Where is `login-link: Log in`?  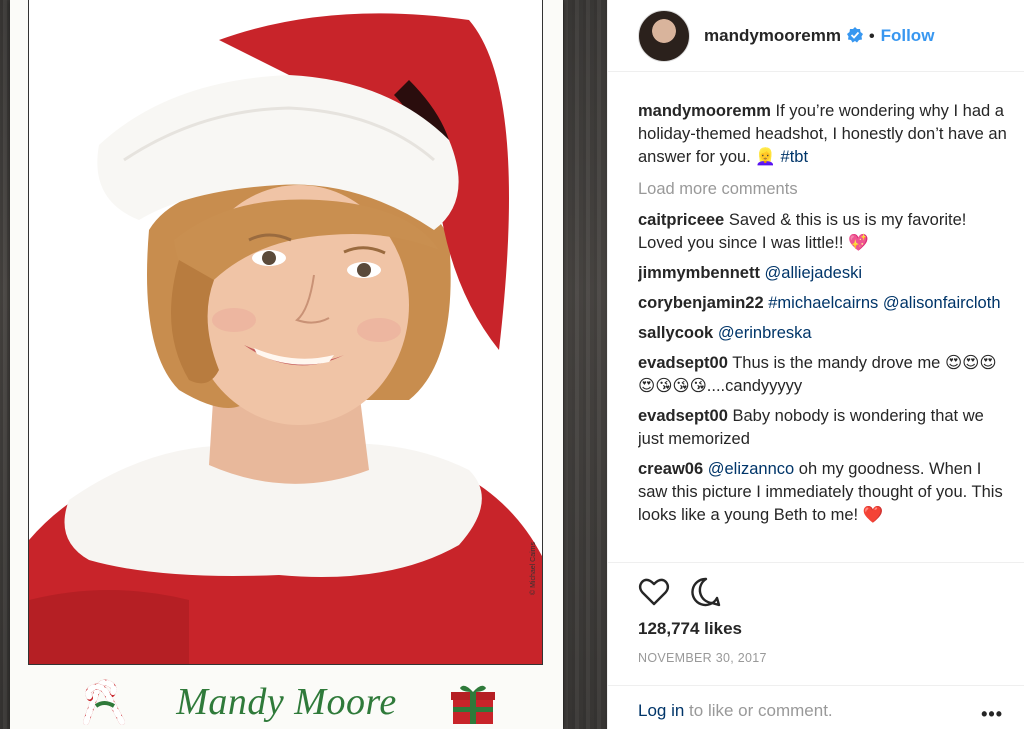 login-link: Log in is located at coordinates (661, 710).